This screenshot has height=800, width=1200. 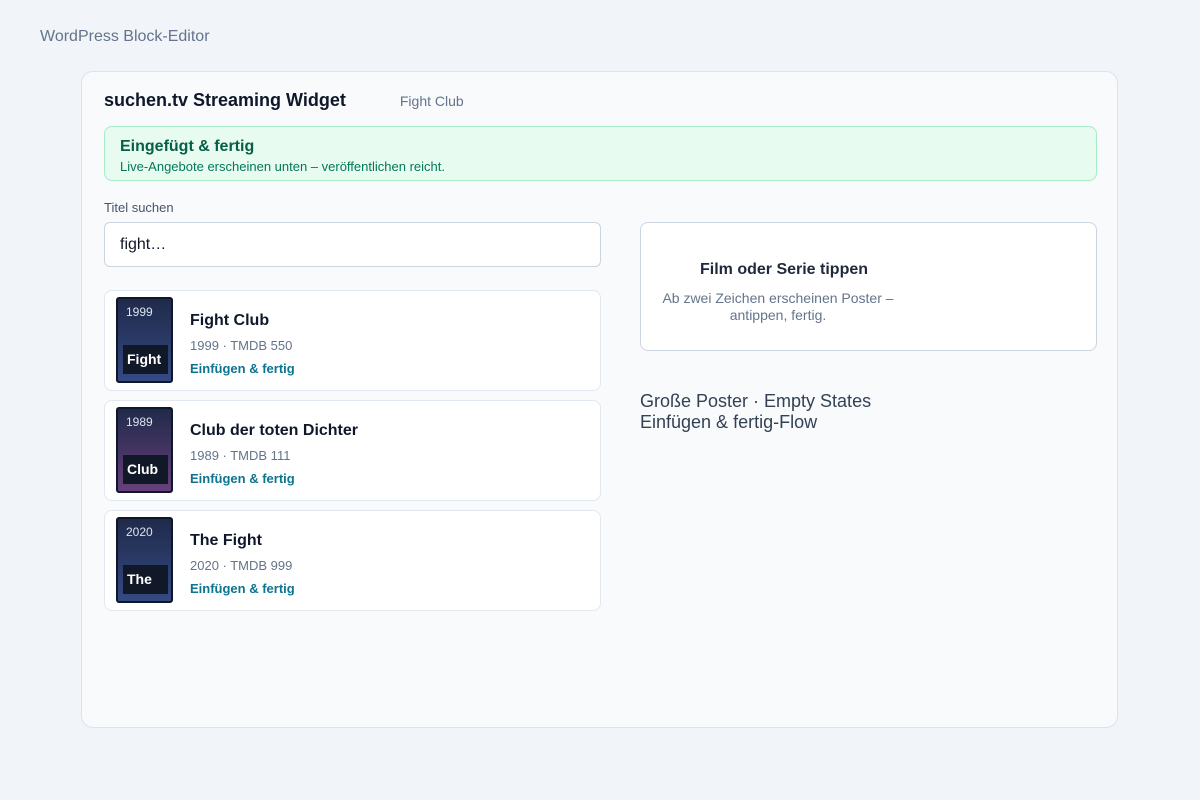 I want to click on widget-title: suchen.tv Streaming Widget, so click(x=225, y=100).